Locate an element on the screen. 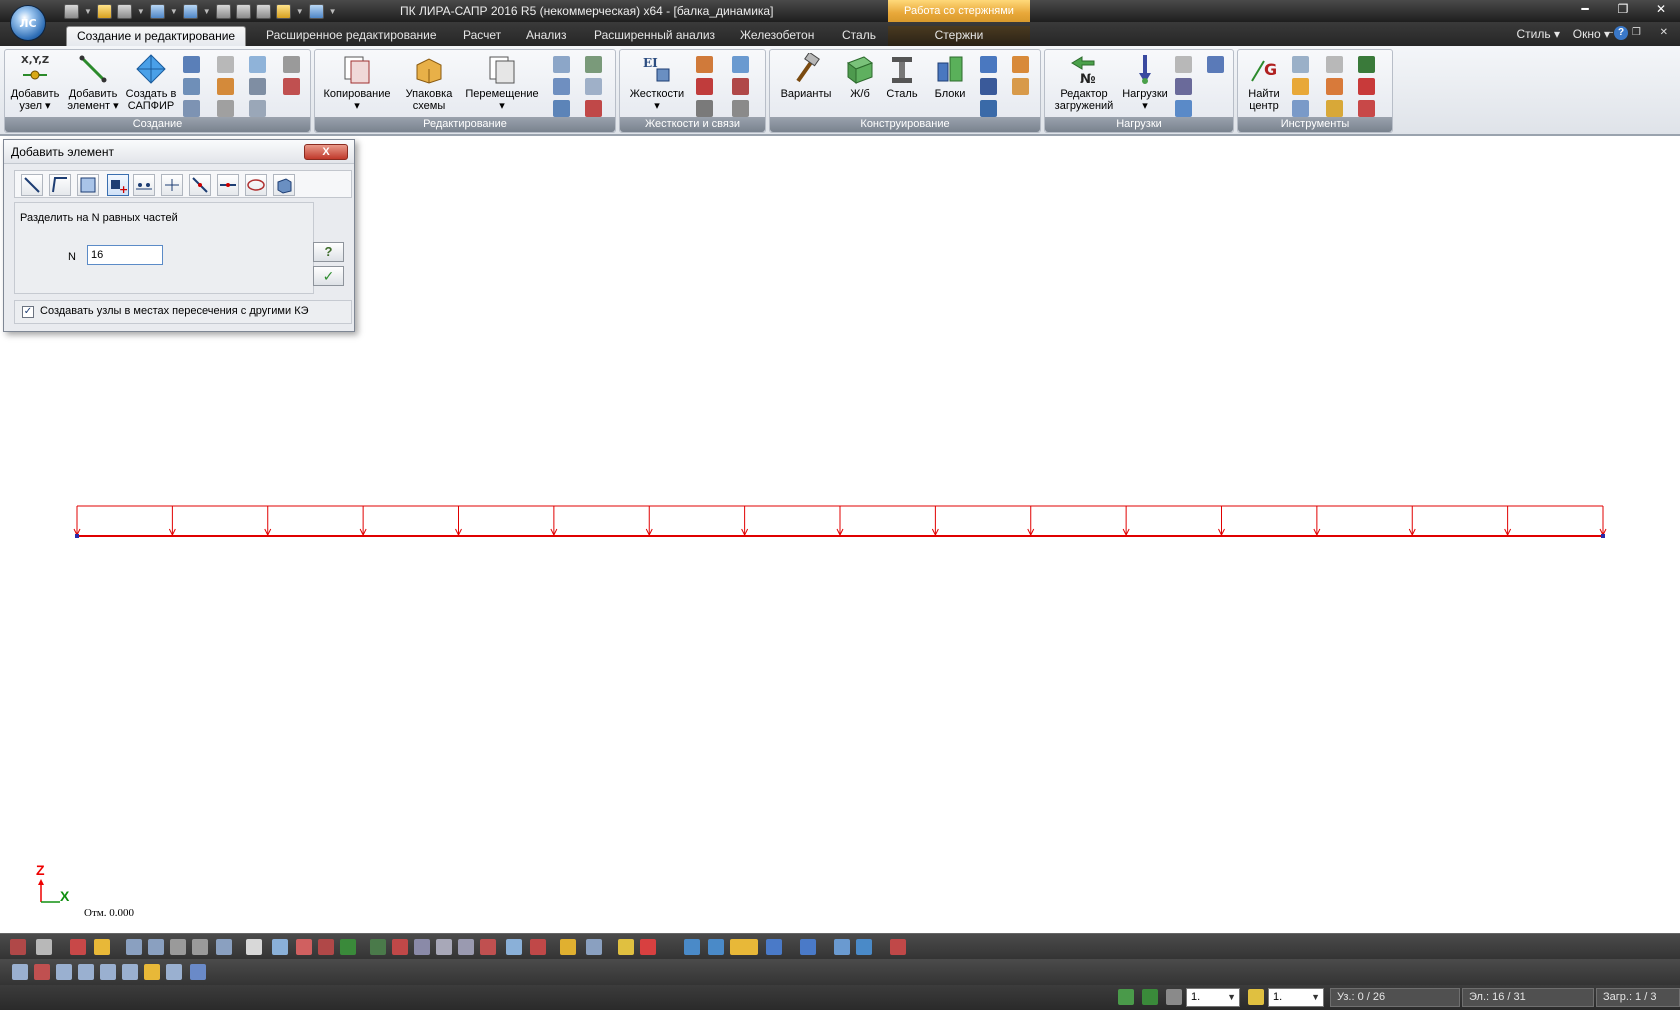 The width and height of the screenshot is (1680, 1010). select-solids-icon is located at coordinates (466, 947).